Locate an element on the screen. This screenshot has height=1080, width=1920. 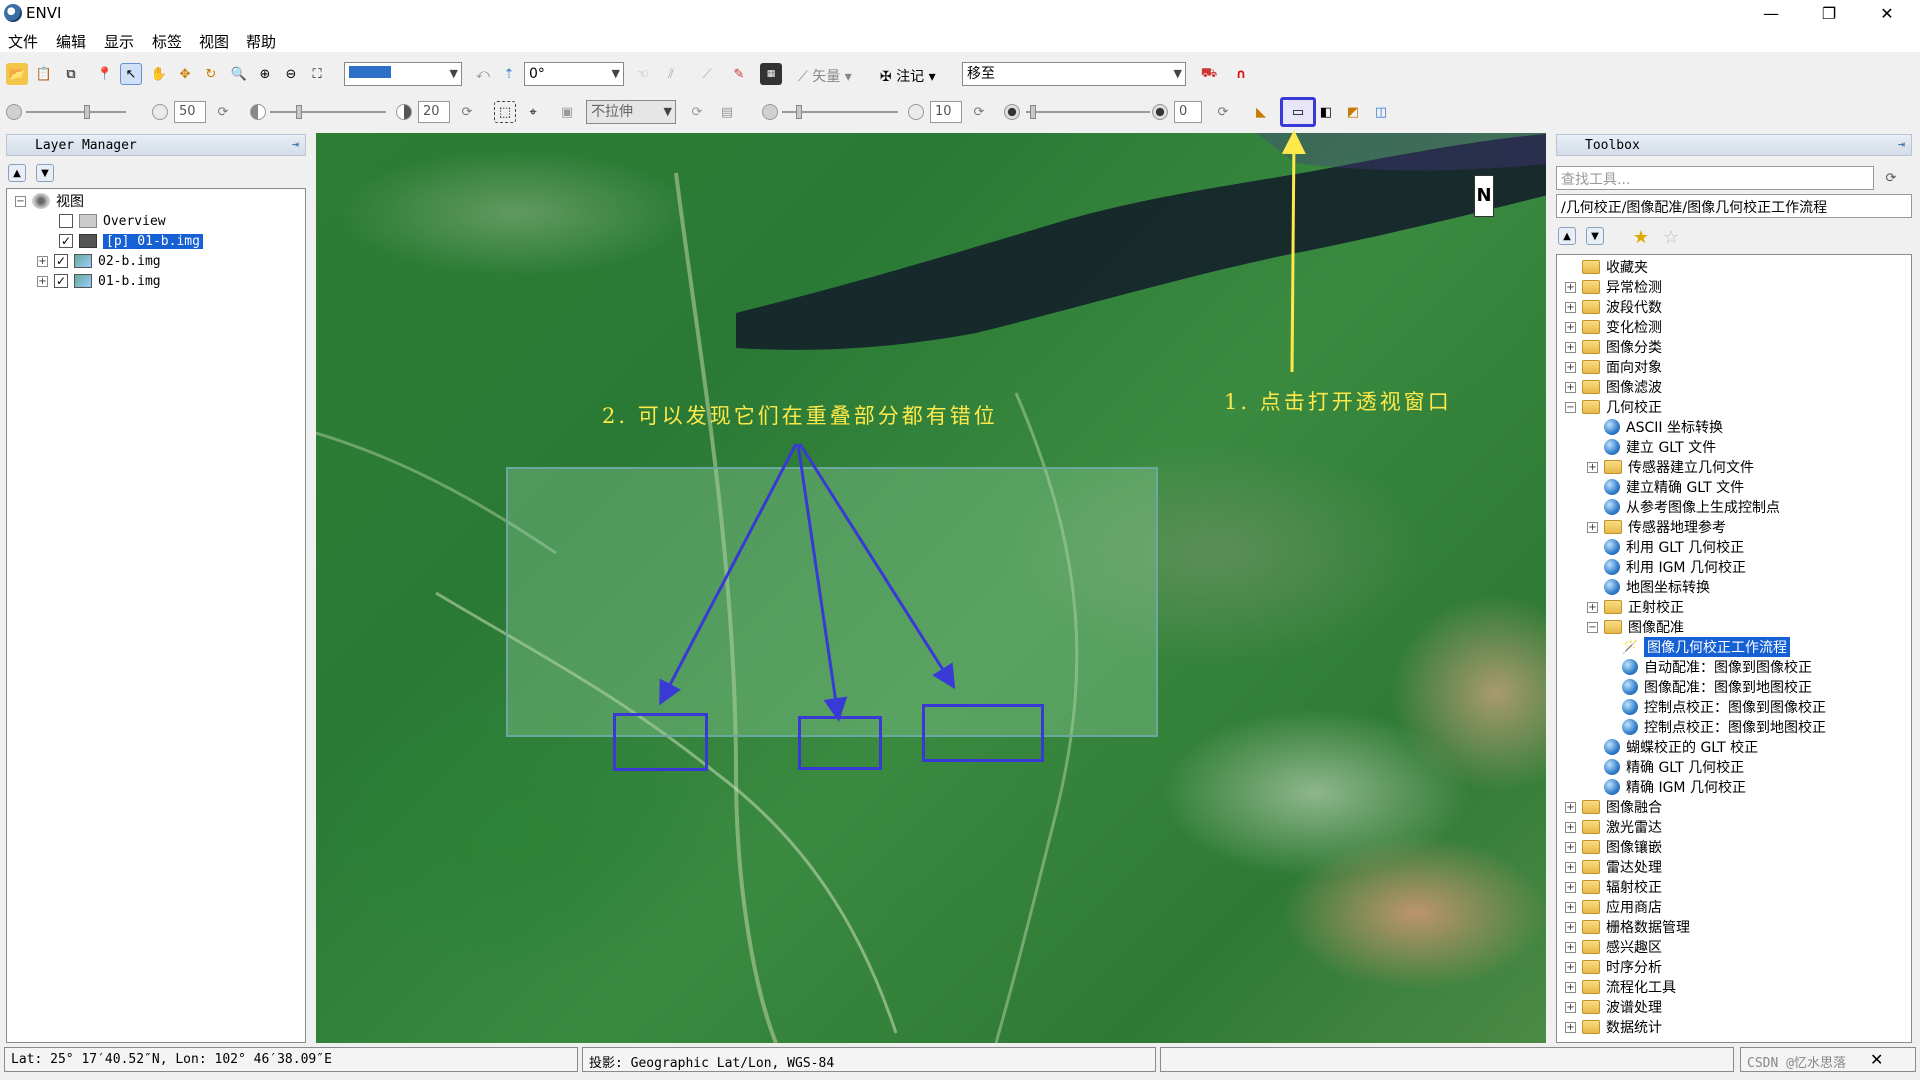
toolbox-item: + 图像融合 is located at coordinates (1613, 807).